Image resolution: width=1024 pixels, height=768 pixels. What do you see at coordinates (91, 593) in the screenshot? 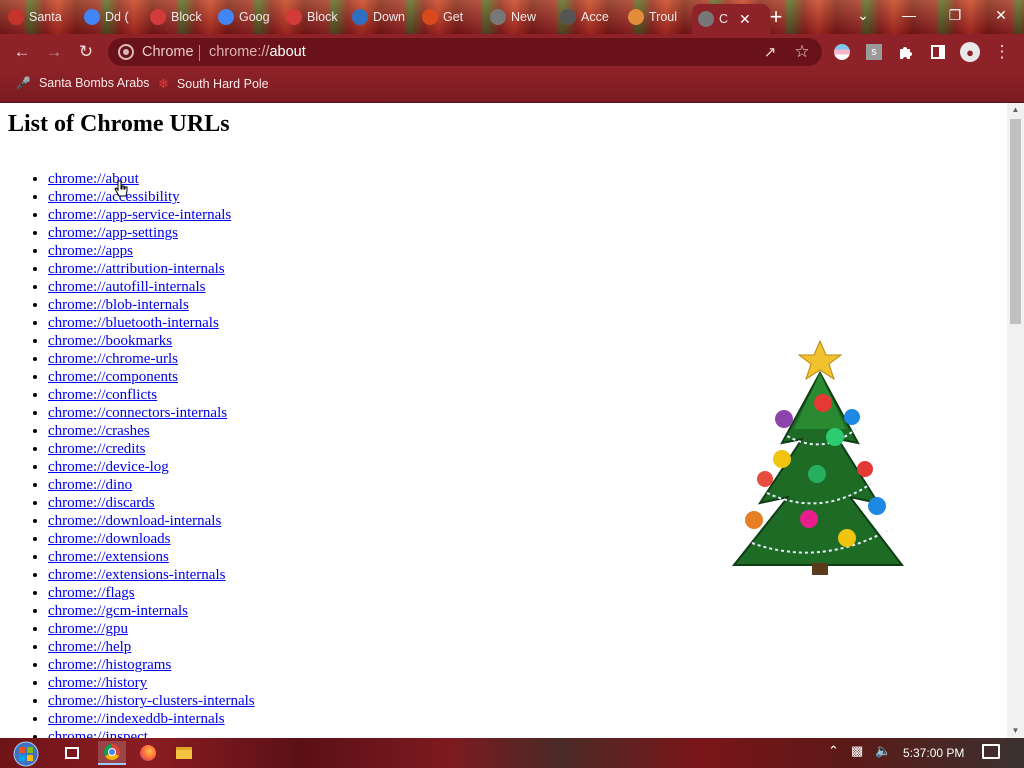
I see `chrome-url-link: chrome://flags` at bounding box center [91, 593].